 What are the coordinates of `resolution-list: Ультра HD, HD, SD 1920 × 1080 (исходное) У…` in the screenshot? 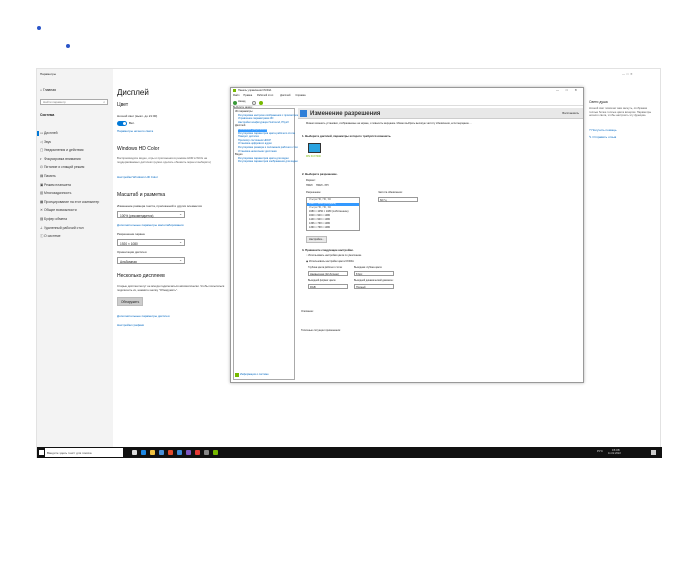 It's located at (333, 214).